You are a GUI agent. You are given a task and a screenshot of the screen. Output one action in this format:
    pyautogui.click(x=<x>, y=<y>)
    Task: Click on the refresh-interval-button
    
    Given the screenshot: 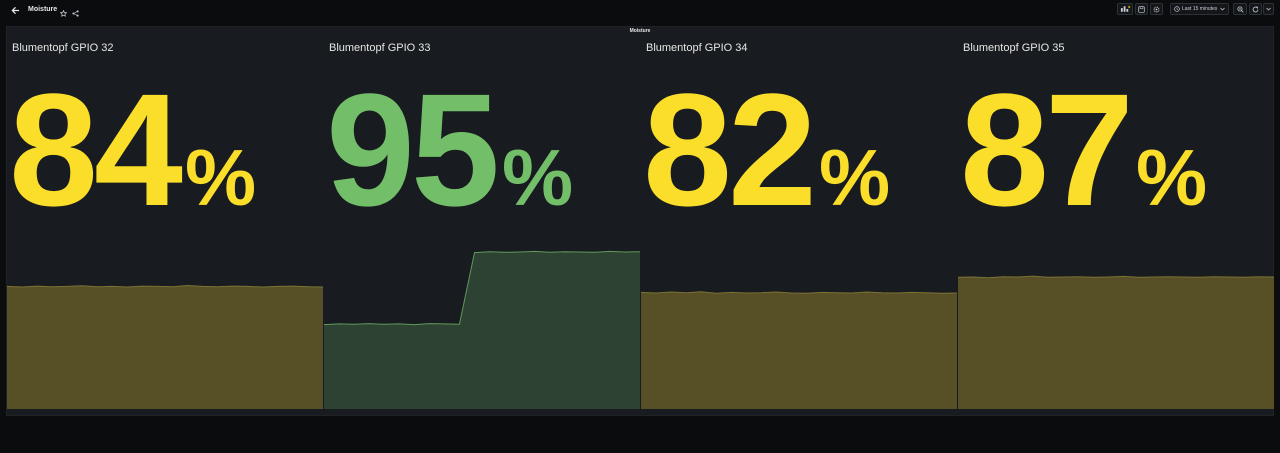 What is the action you would take?
    pyautogui.click(x=1268, y=9)
    